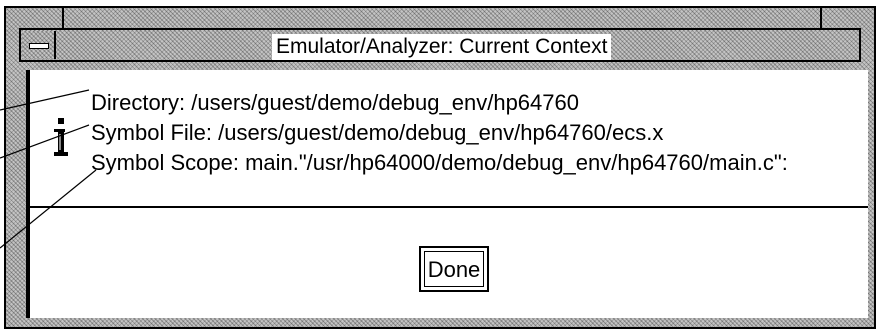 This screenshot has width=882, height=333. What do you see at coordinates (48, 209) in the screenshot?
I see `callout-line-symbol-scope` at bounding box center [48, 209].